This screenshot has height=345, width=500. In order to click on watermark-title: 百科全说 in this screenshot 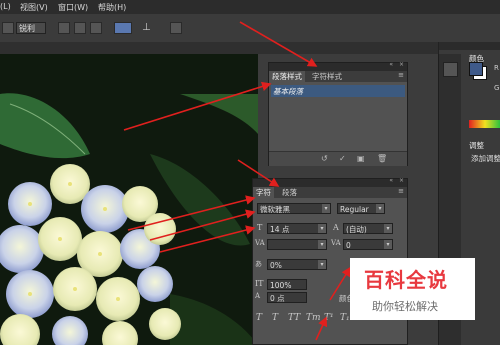, I will do `click(406, 280)`.